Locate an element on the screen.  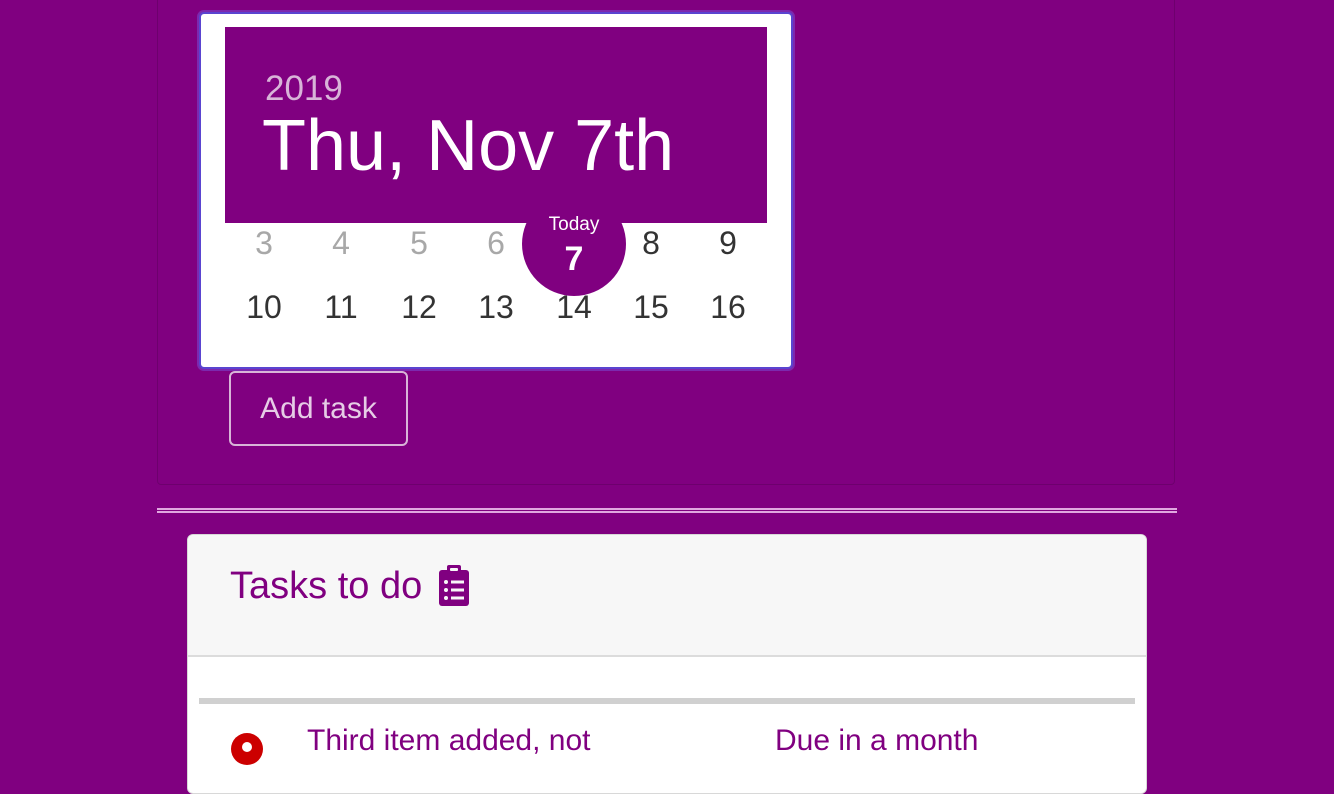
calendar-day: 15 is located at coordinates (651, 307).